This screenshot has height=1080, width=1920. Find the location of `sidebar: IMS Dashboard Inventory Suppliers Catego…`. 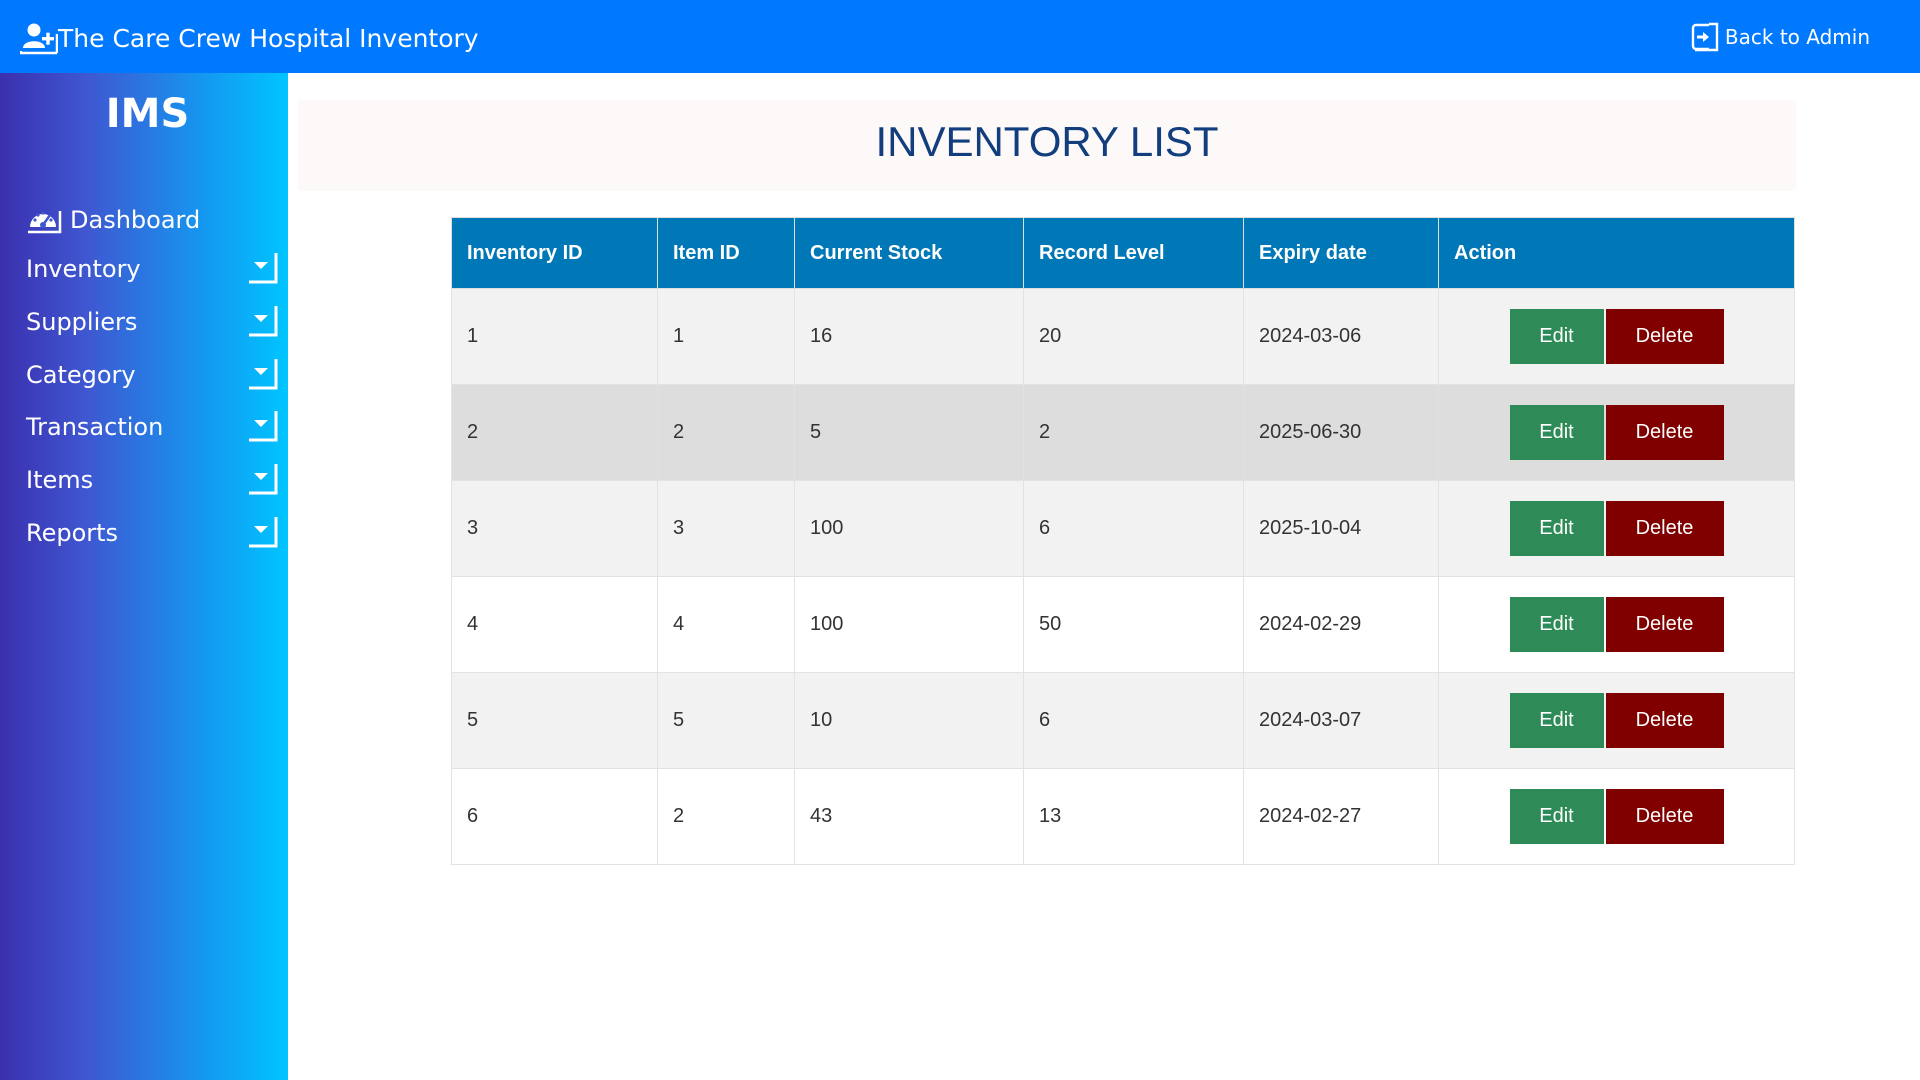

sidebar: IMS Dashboard Inventory Suppliers Catego… is located at coordinates (144, 576).